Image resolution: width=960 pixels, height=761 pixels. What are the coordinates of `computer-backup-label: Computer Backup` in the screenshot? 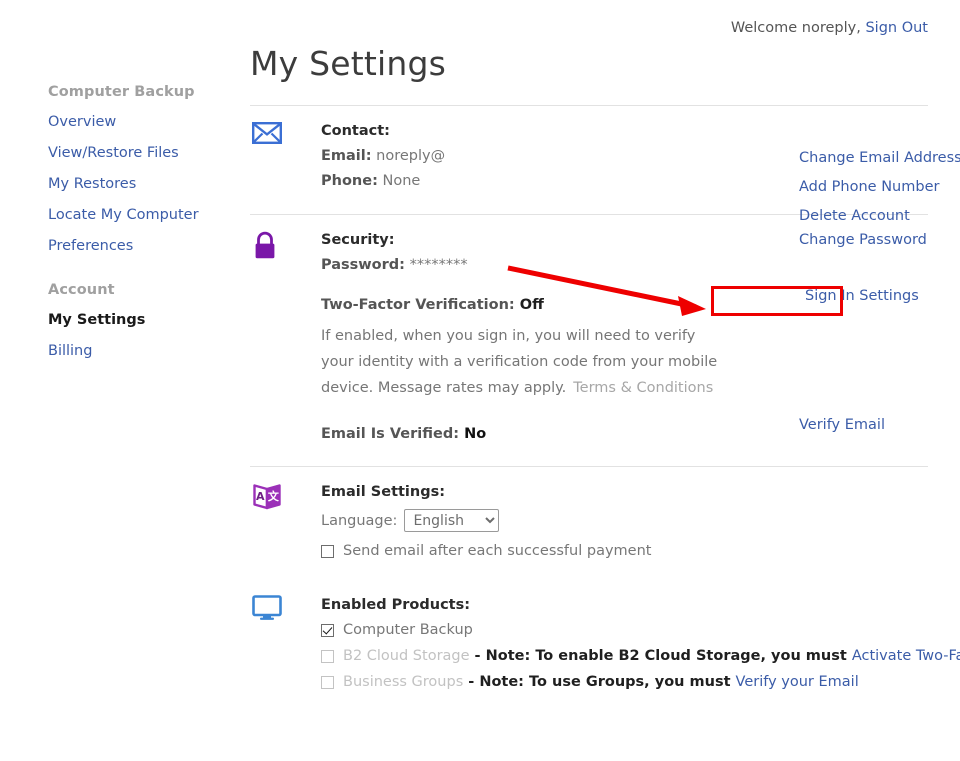 It's located at (408, 630).